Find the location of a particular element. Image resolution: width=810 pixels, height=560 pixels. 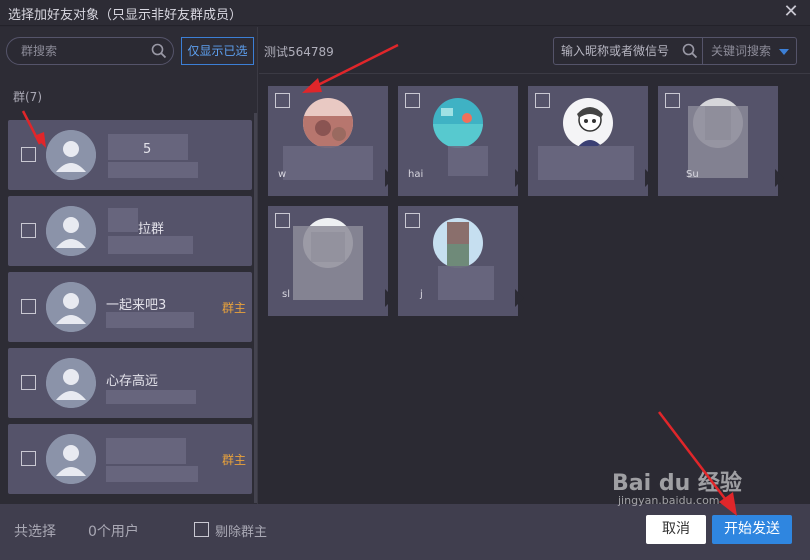

group-name: 一起来吧3 is located at coordinates (136, 305).